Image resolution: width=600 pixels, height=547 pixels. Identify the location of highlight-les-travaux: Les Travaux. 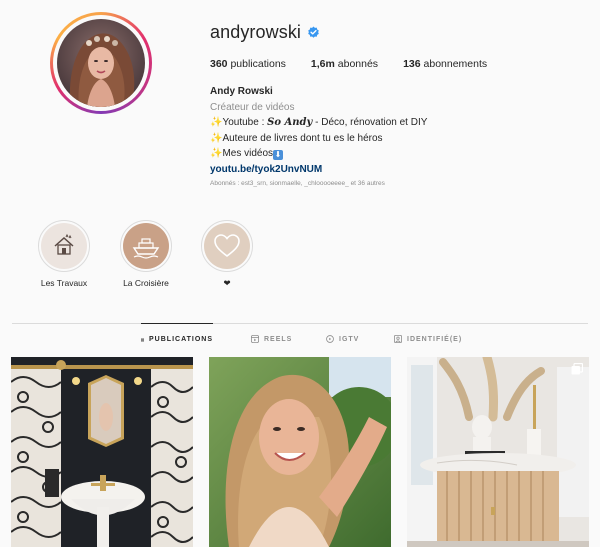
(64, 254).